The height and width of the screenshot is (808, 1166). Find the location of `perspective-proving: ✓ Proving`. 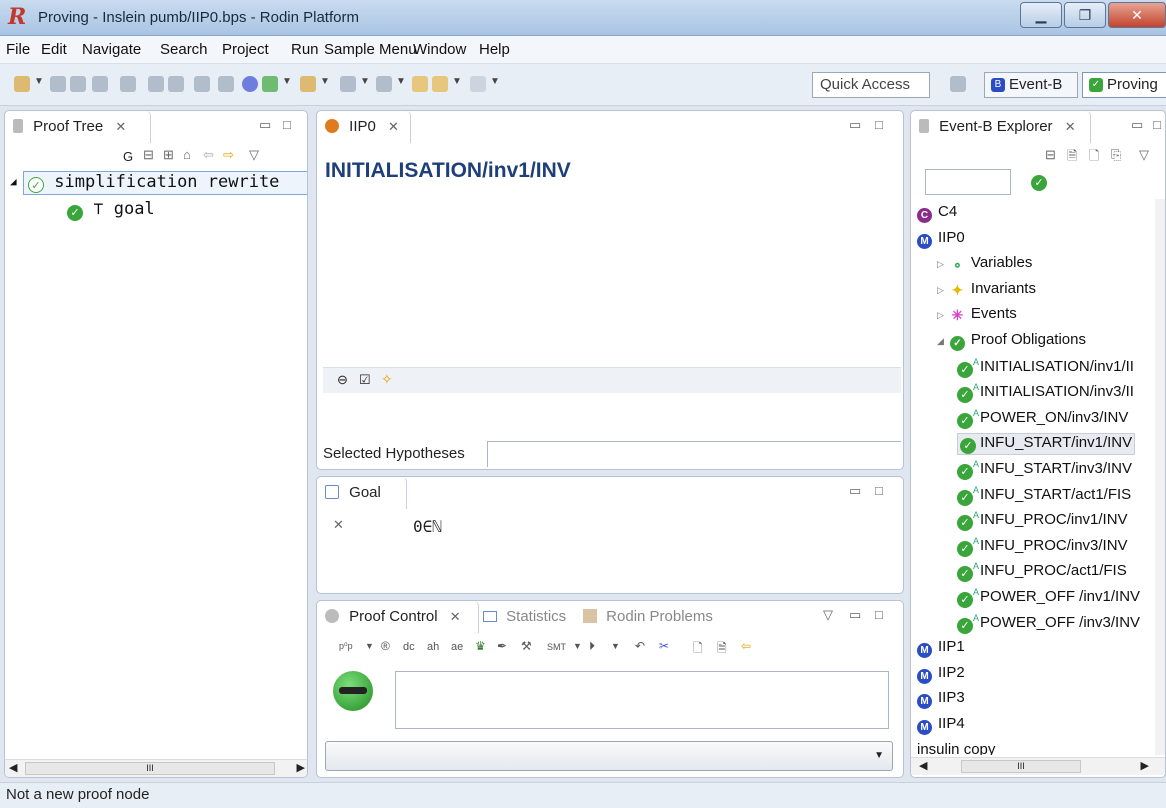

perspective-proving: ✓ Proving is located at coordinates (1124, 85).